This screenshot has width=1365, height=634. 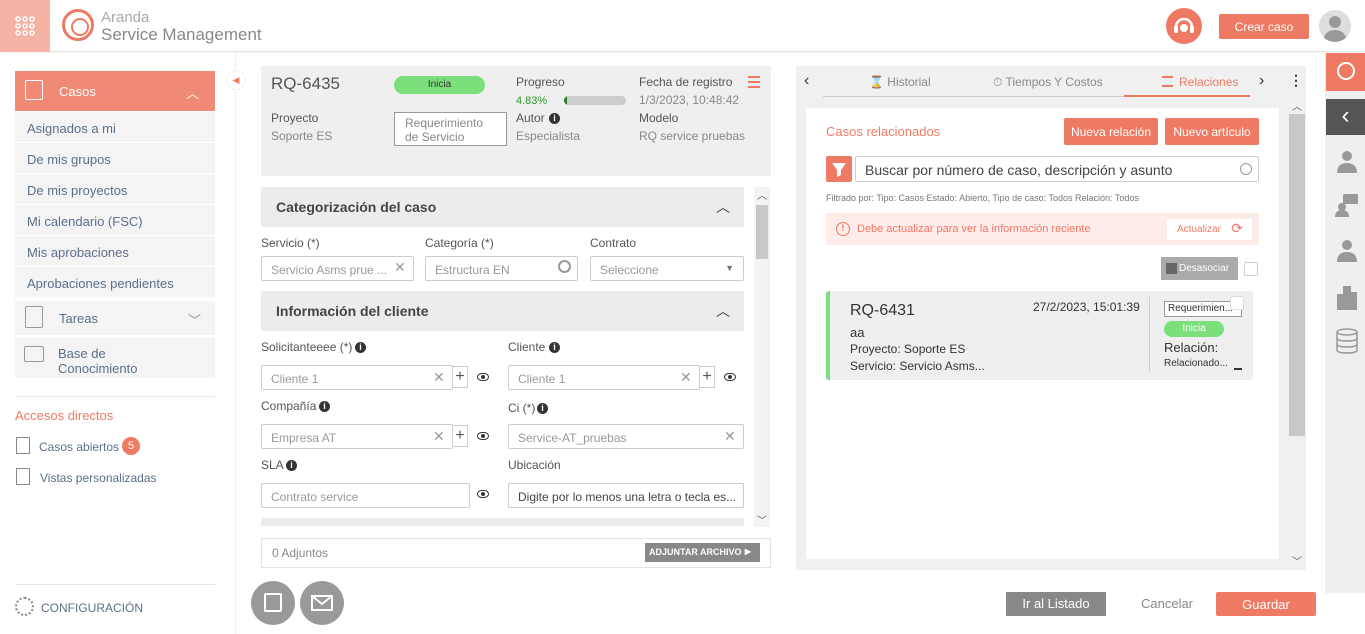 I want to click on clear-client-icon: ✕, so click(x=686, y=377).